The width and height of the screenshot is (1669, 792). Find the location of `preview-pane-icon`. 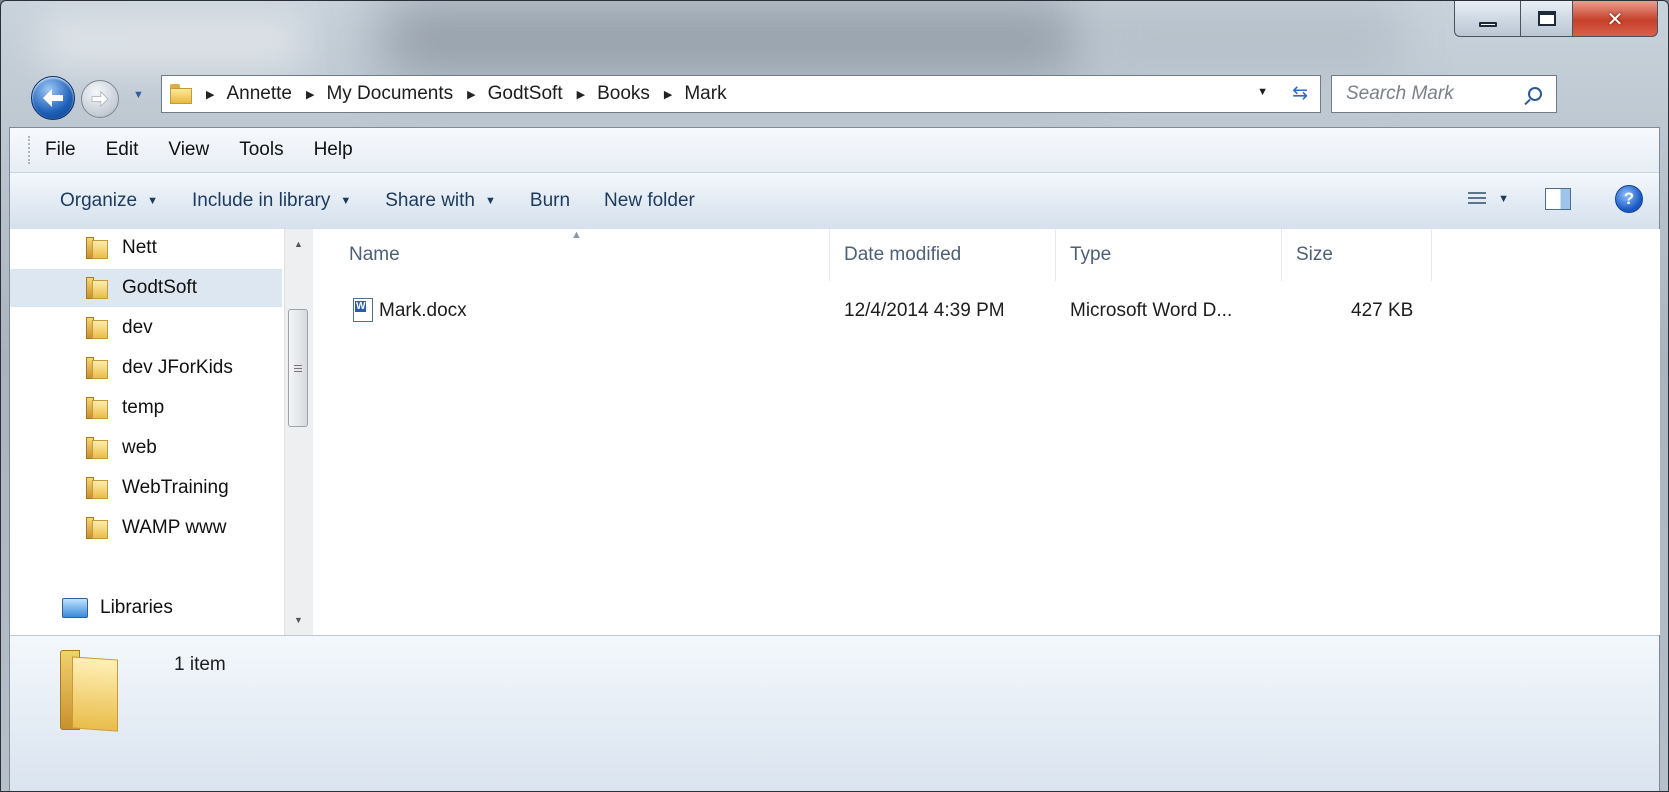

preview-pane-icon is located at coordinates (1558, 199).